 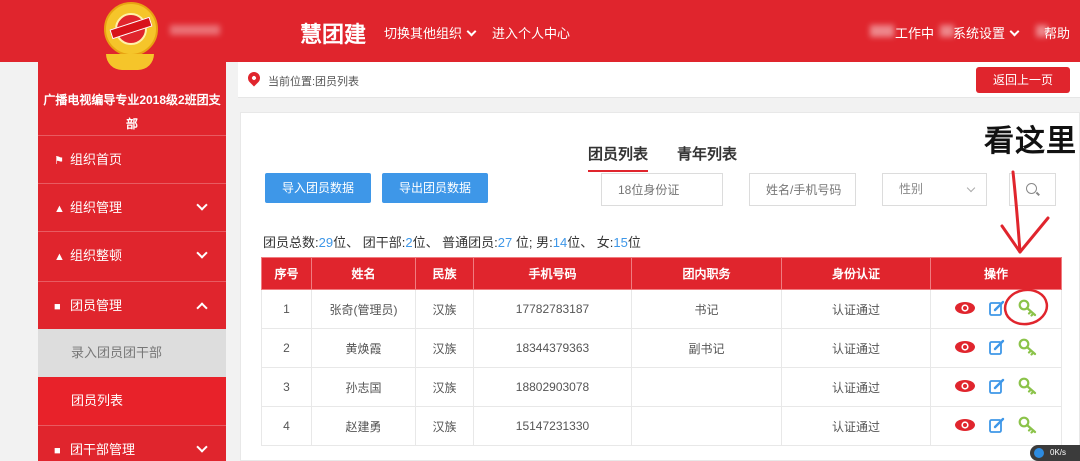 I want to click on net-speed-widget: 0K/s, so click(x=1055, y=453).